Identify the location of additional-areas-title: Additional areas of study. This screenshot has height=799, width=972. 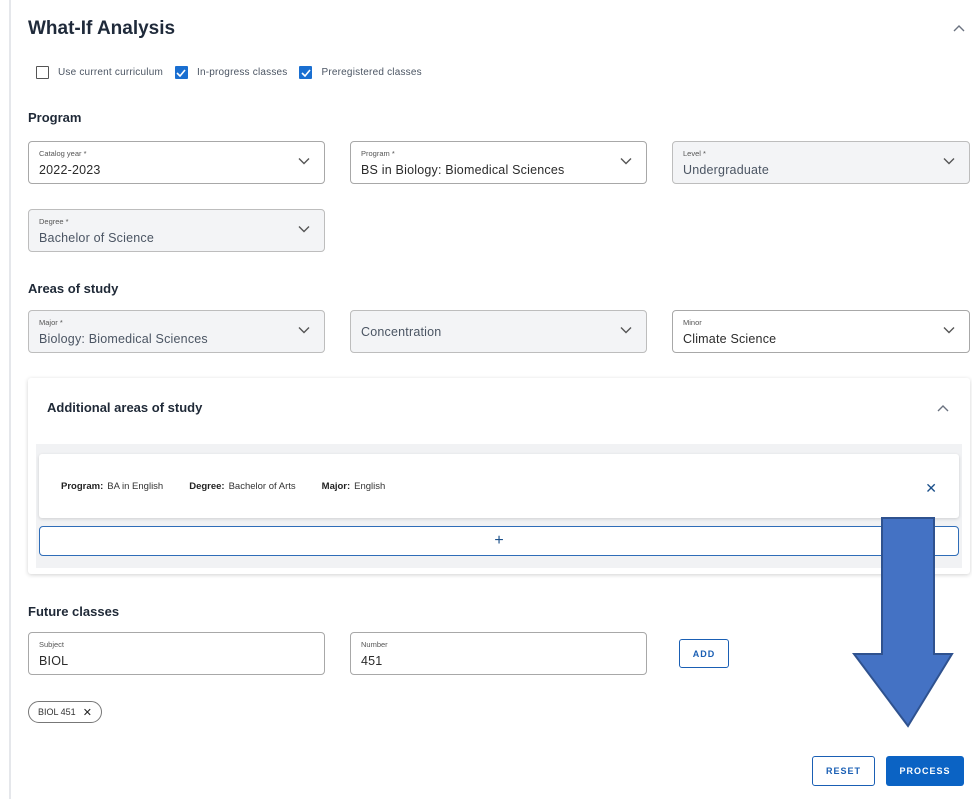
(125, 407).